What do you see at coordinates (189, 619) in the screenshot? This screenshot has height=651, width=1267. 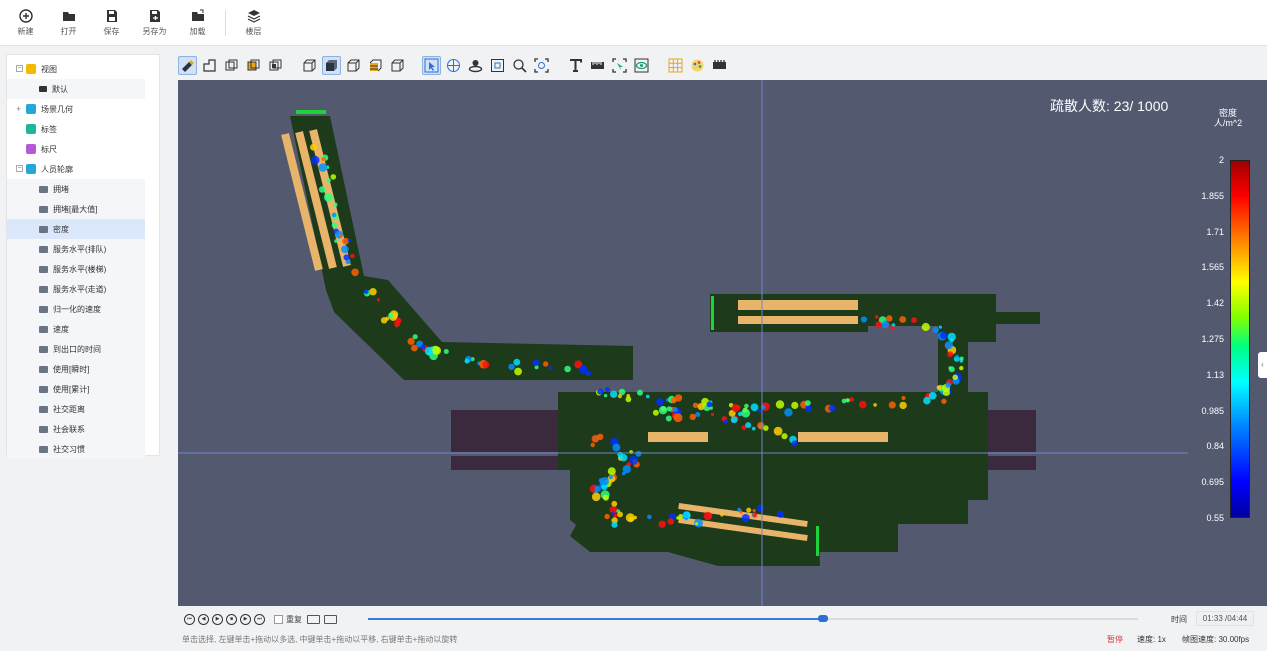 I see `skip-start-button: ⏮` at bounding box center [189, 619].